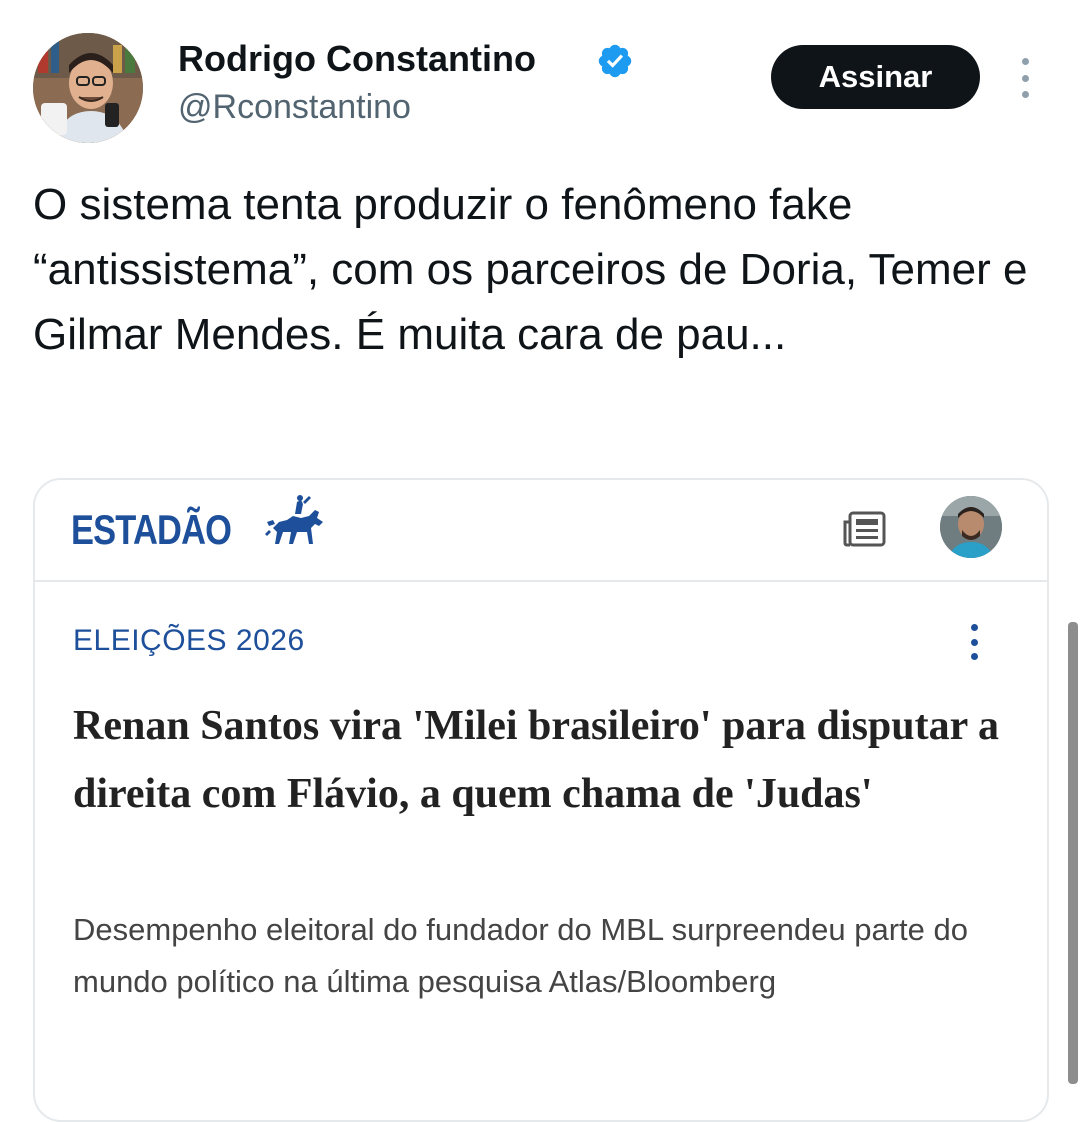  I want to click on card-user-avatar, so click(971, 527).